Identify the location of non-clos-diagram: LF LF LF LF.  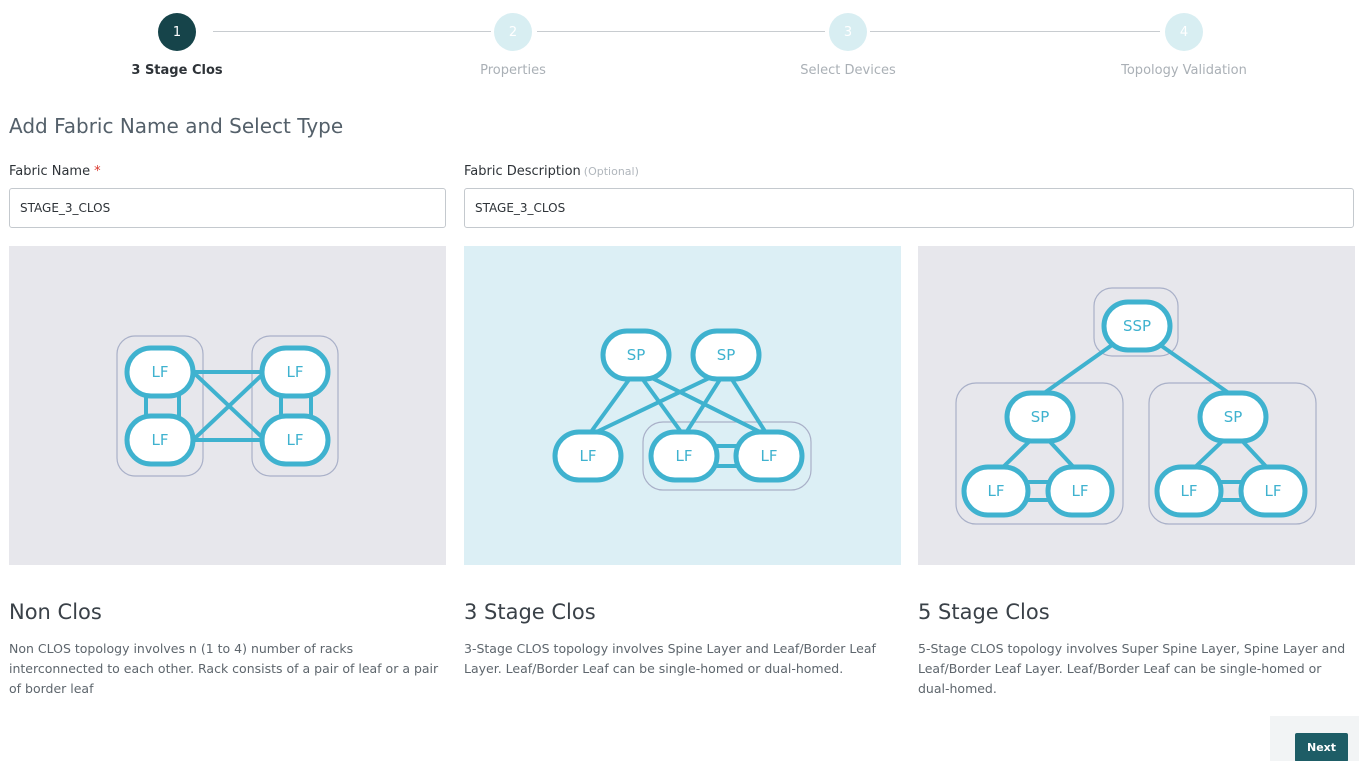
(227, 406).